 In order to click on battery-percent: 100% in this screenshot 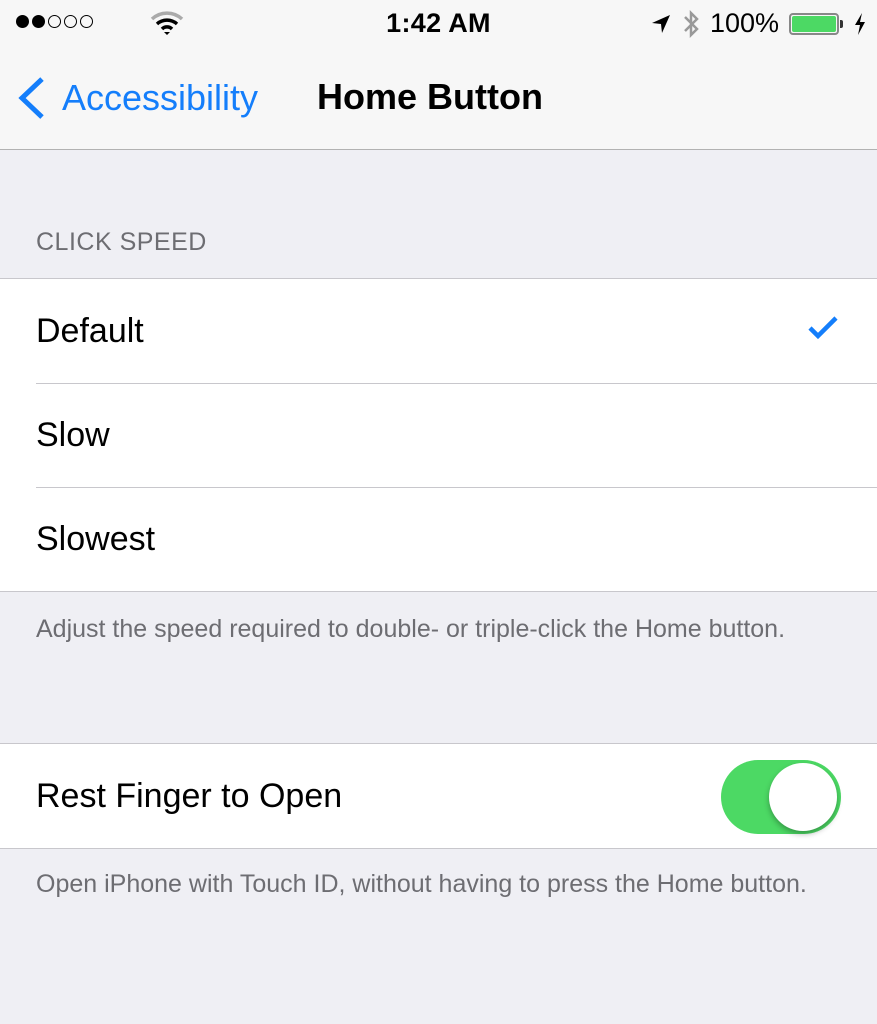, I will do `click(744, 23)`.